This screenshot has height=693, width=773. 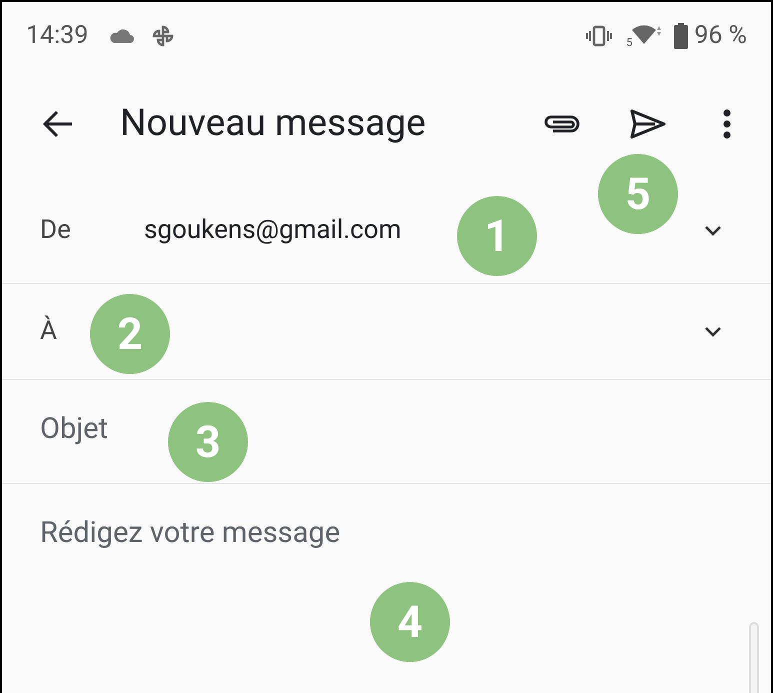 I want to click on from-label: De, so click(x=56, y=230).